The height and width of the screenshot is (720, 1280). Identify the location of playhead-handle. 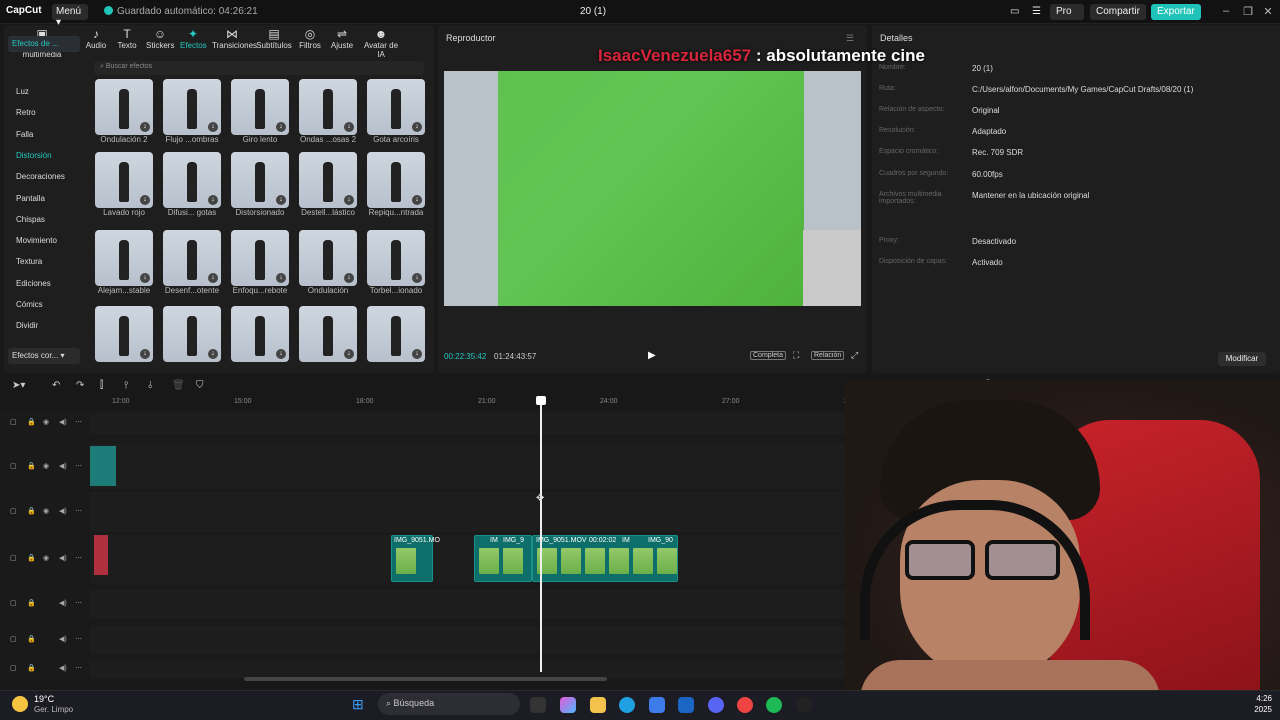
(541, 400).